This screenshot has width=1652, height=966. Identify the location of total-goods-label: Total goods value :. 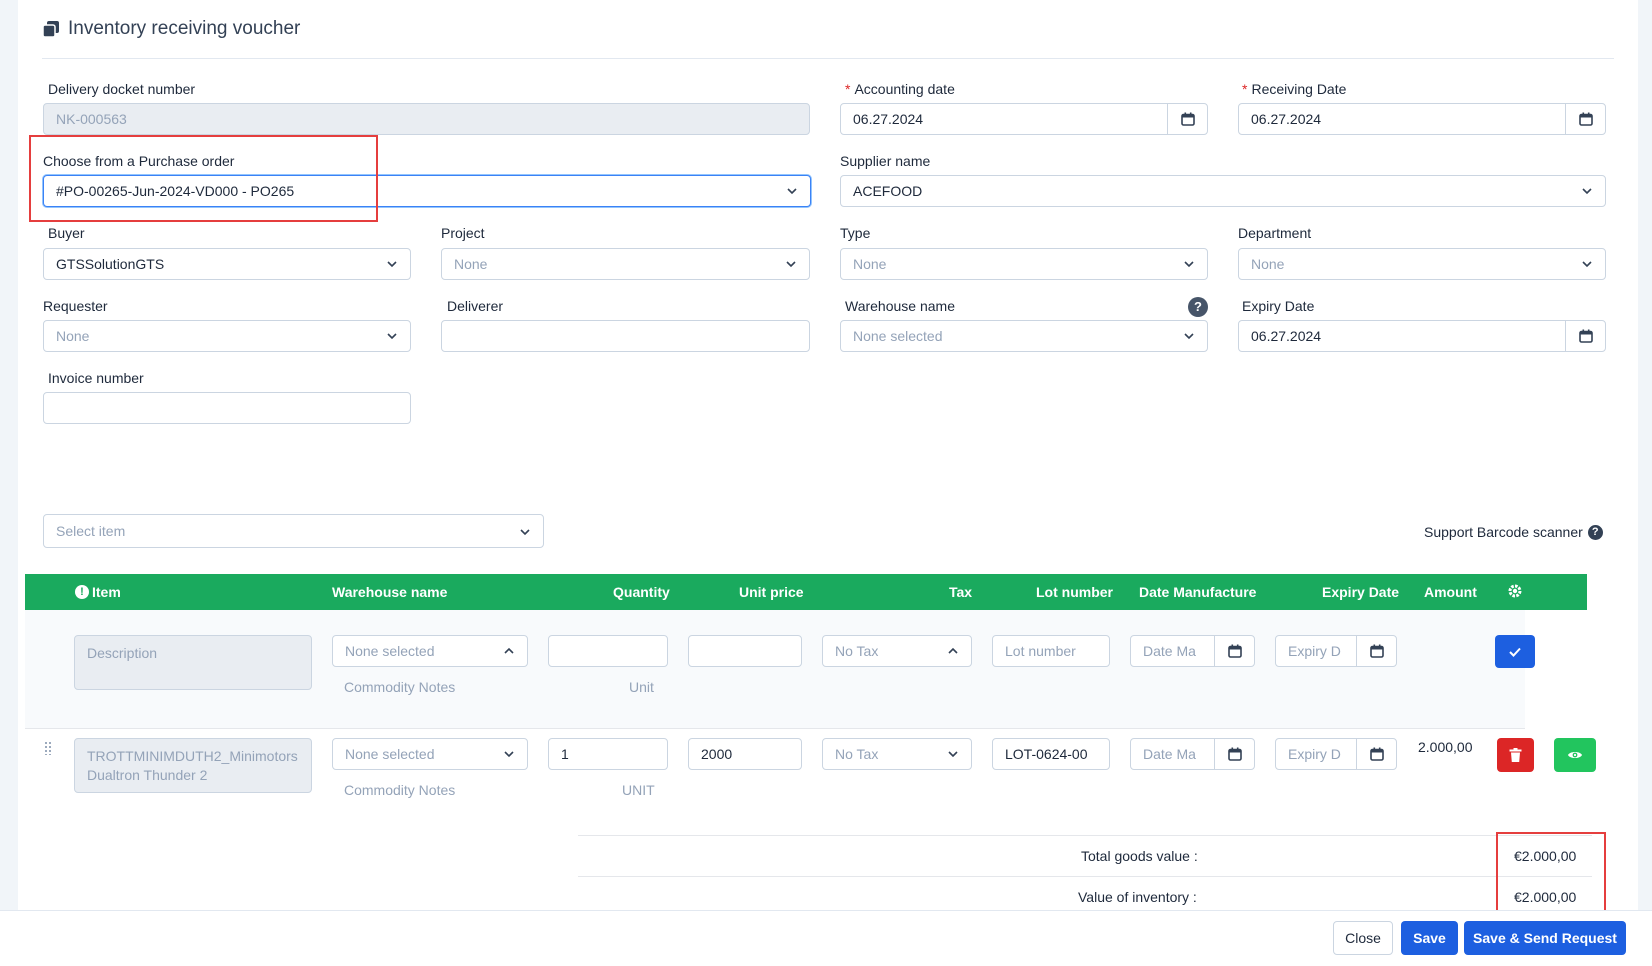
(1139, 856).